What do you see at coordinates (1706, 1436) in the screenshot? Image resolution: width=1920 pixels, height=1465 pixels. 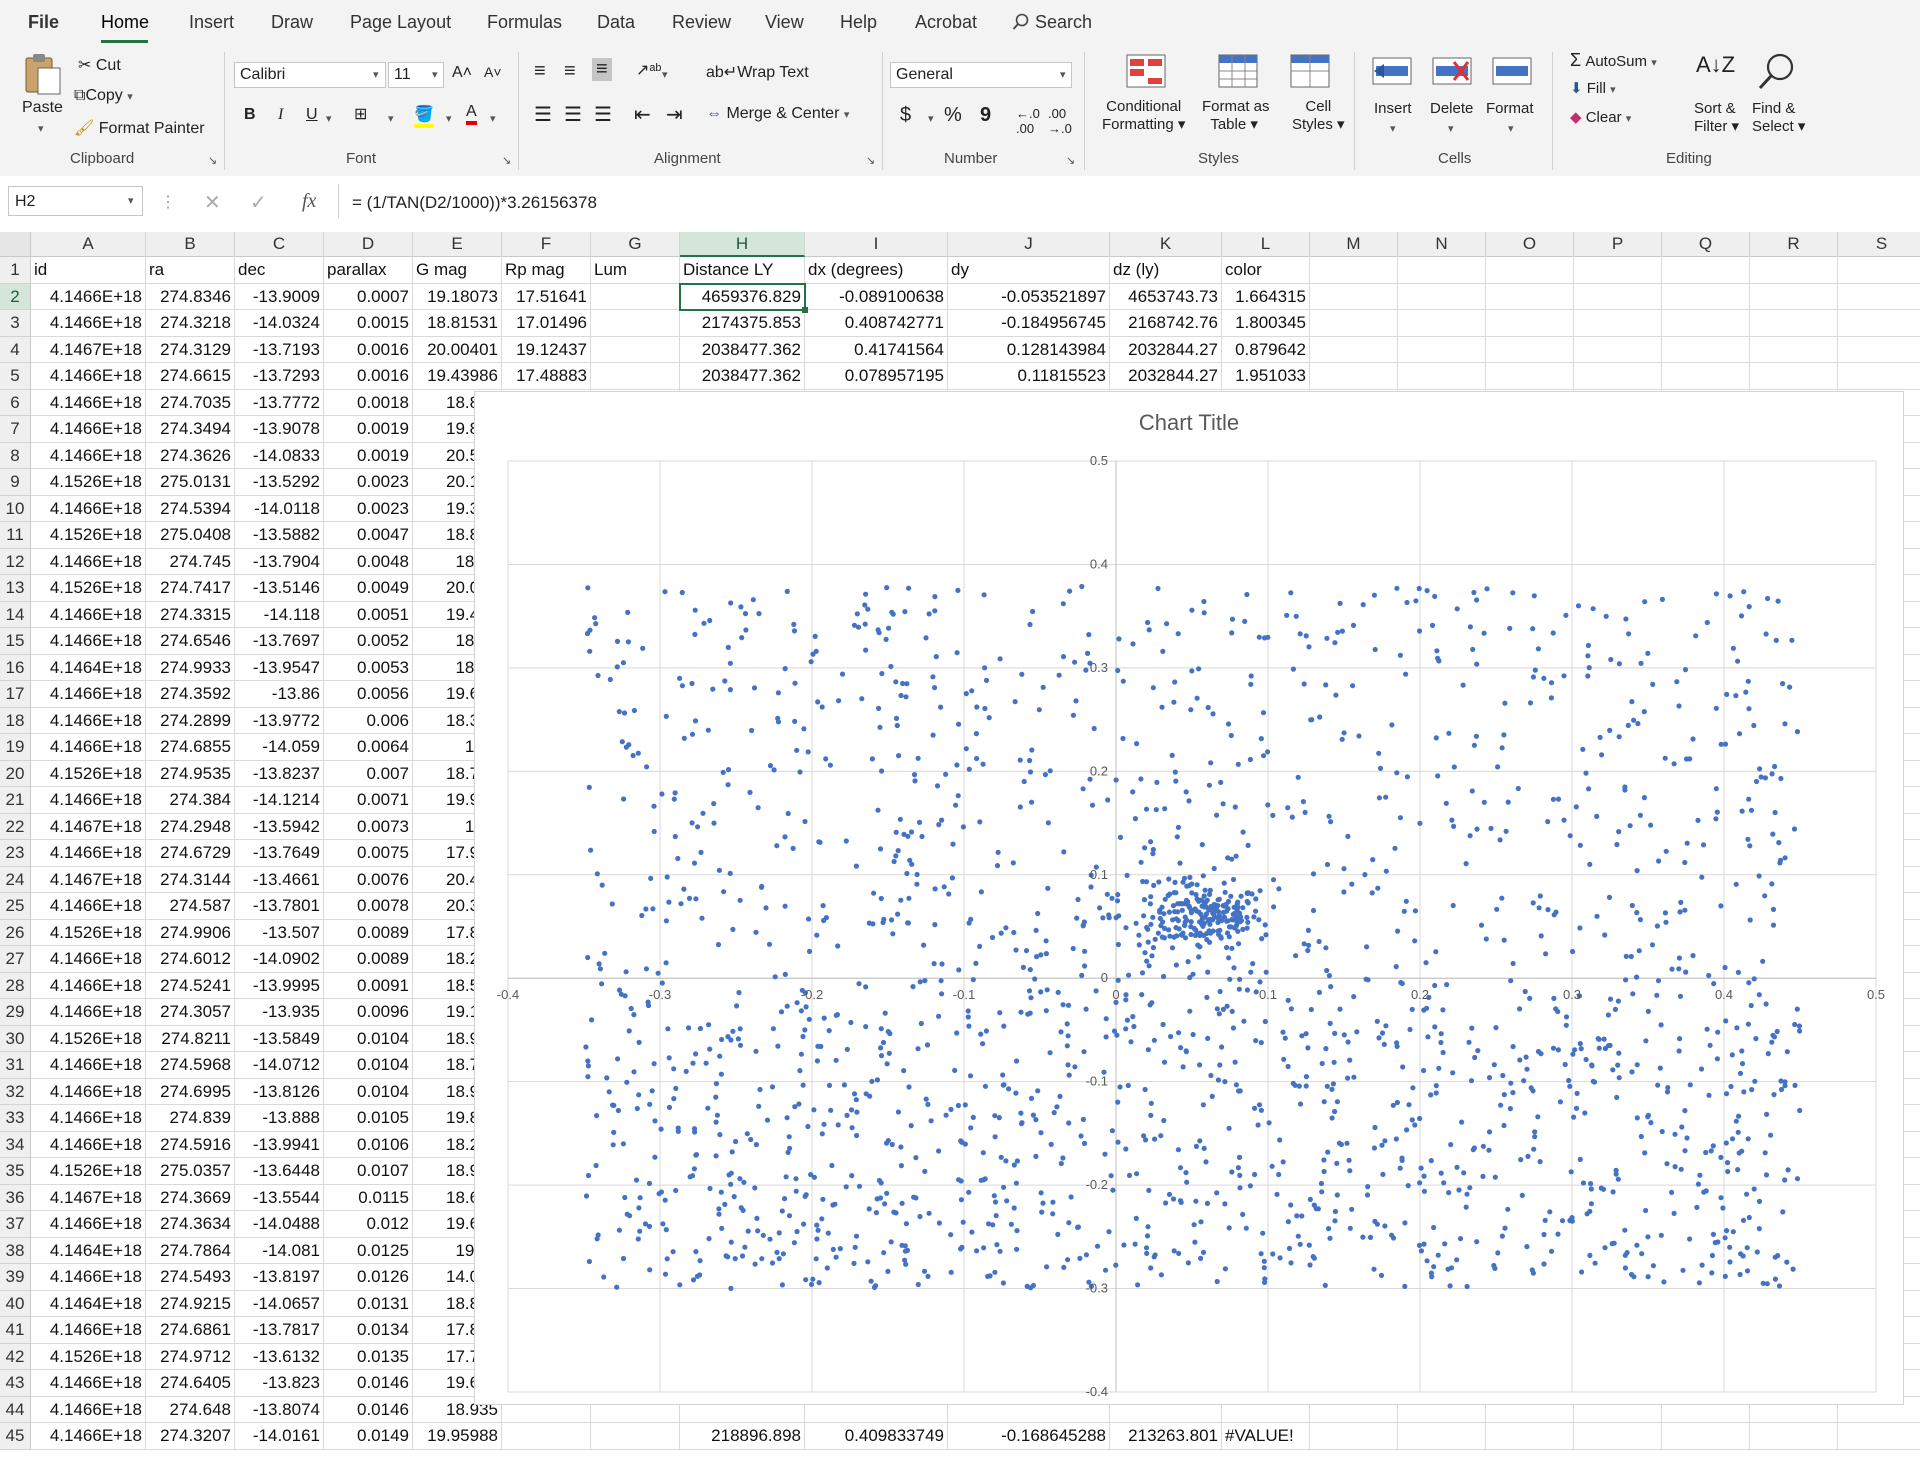 I see `cell-Q45` at bounding box center [1706, 1436].